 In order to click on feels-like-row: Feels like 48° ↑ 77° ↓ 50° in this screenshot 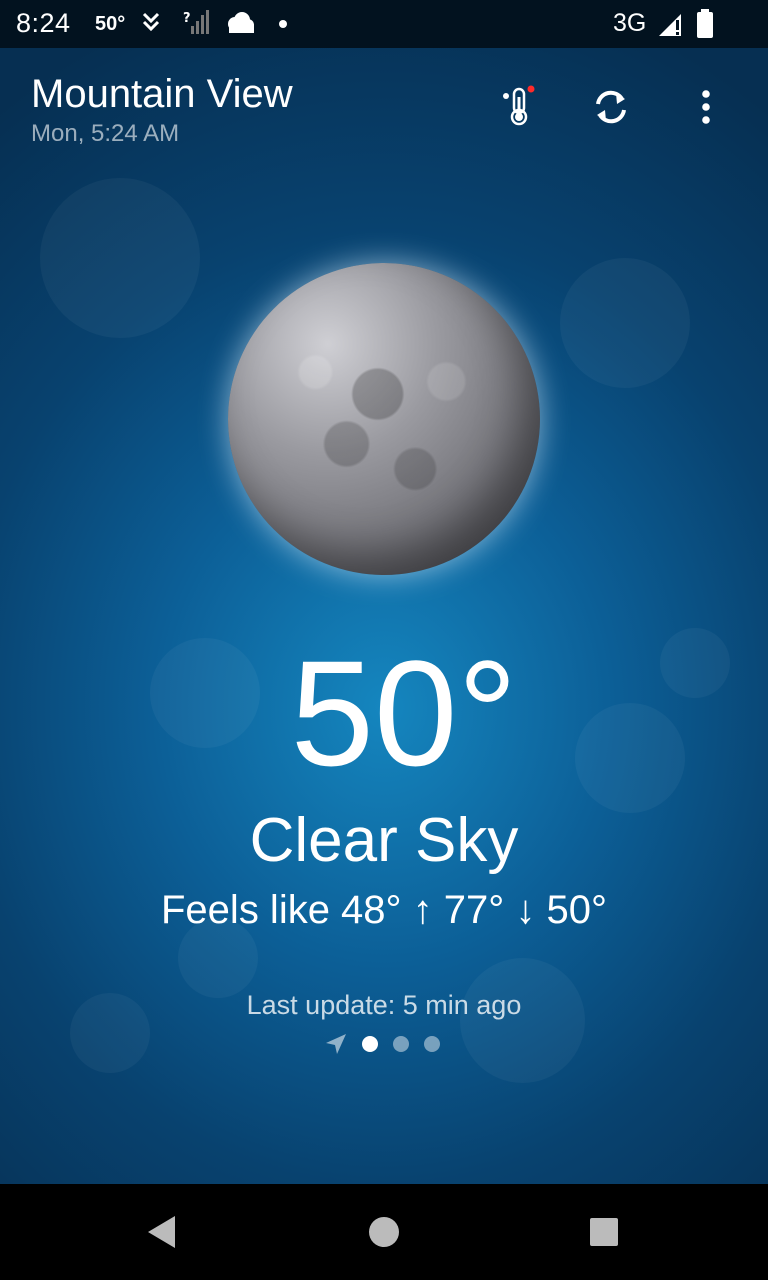, I will do `click(384, 910)`.